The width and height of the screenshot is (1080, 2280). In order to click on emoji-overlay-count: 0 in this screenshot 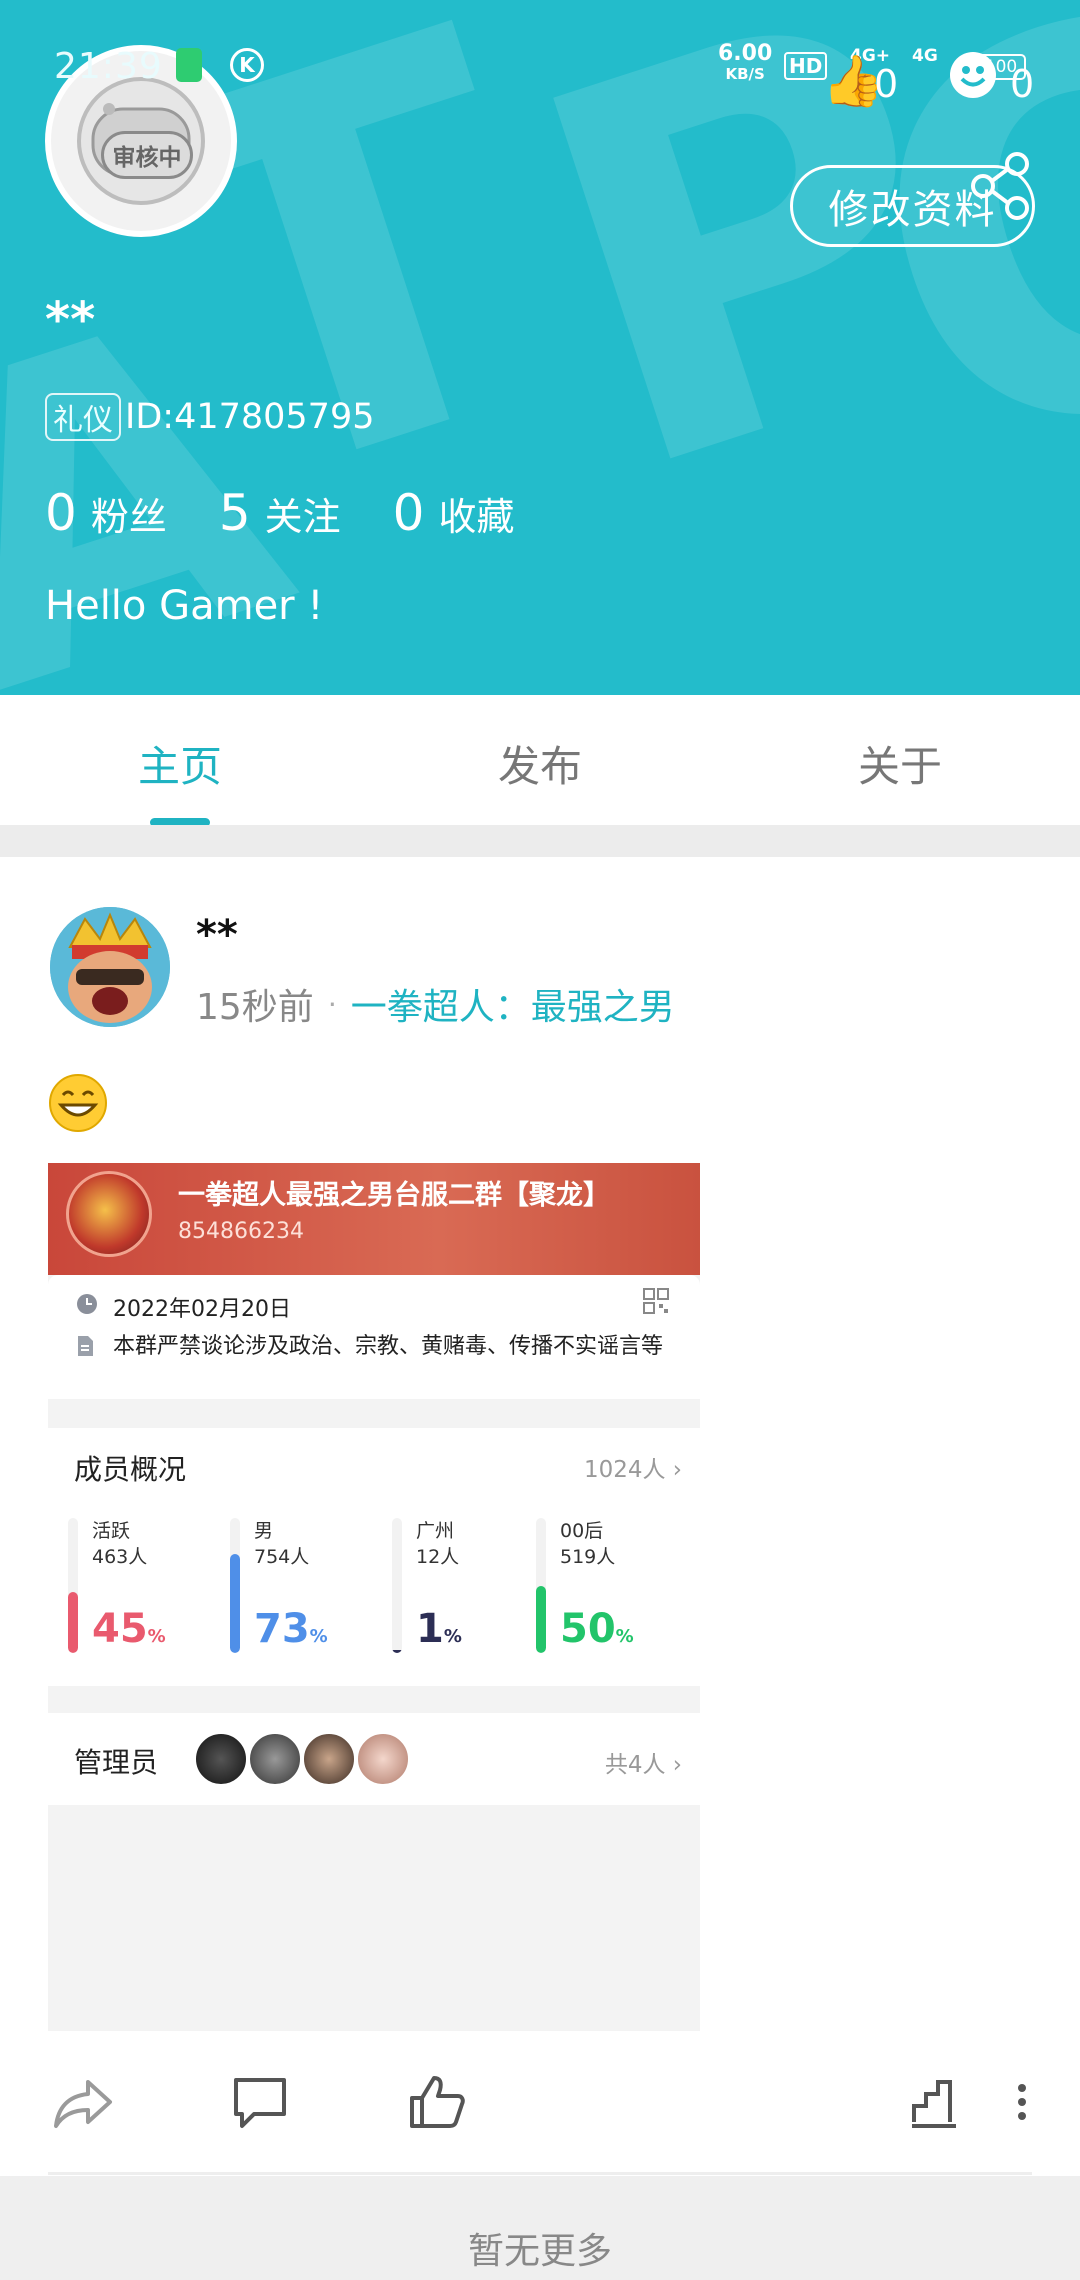, I will do `click(1022, 84)`.